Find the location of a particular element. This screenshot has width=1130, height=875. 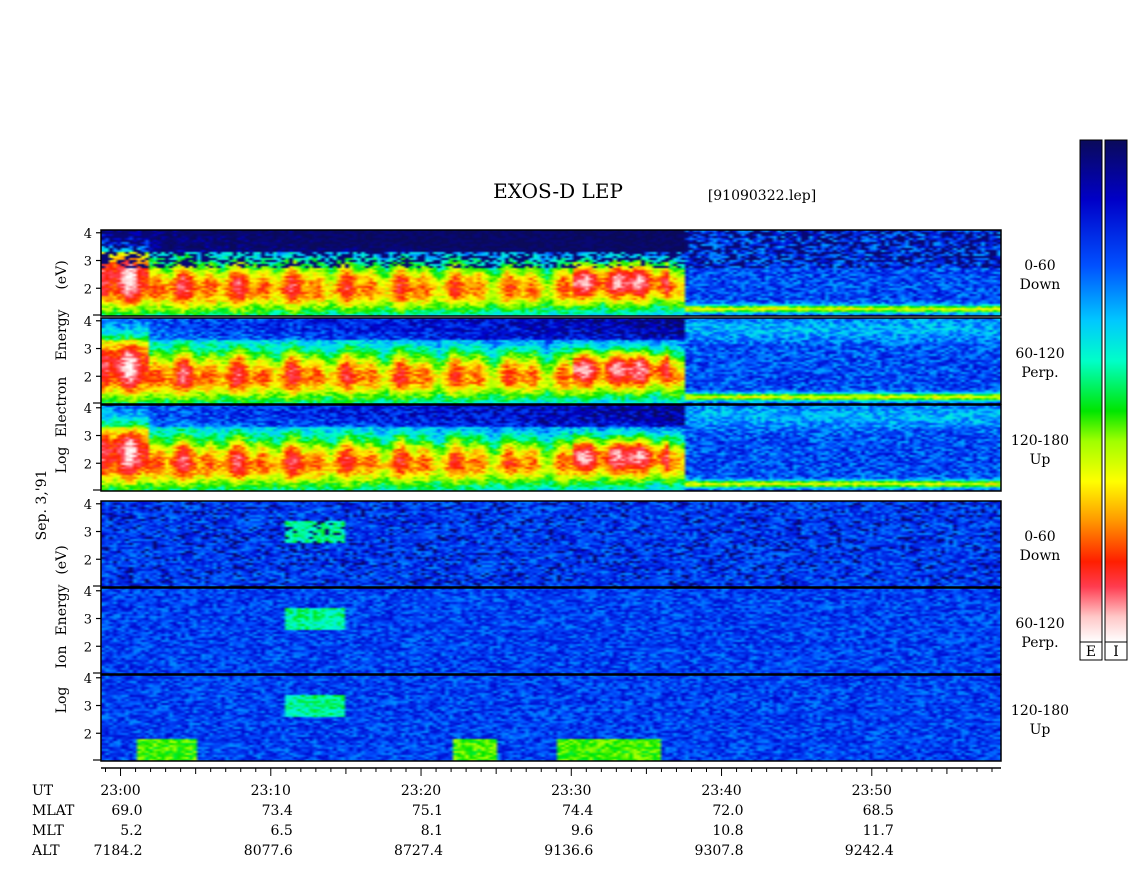

y-axis-labels: Log Electron Energy (eV) Log Ion Energy (eV) is located at coordinates (62, 486).